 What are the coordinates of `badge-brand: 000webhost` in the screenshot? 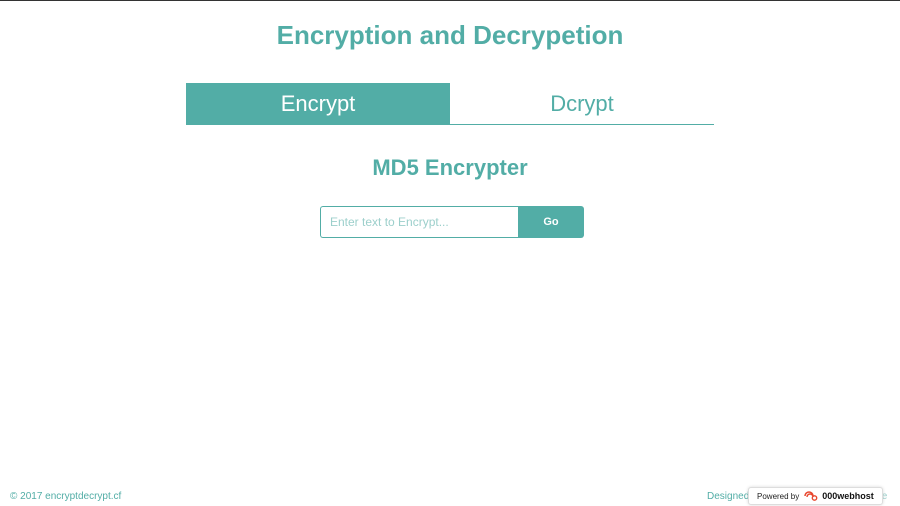 It's located at (848, 496).